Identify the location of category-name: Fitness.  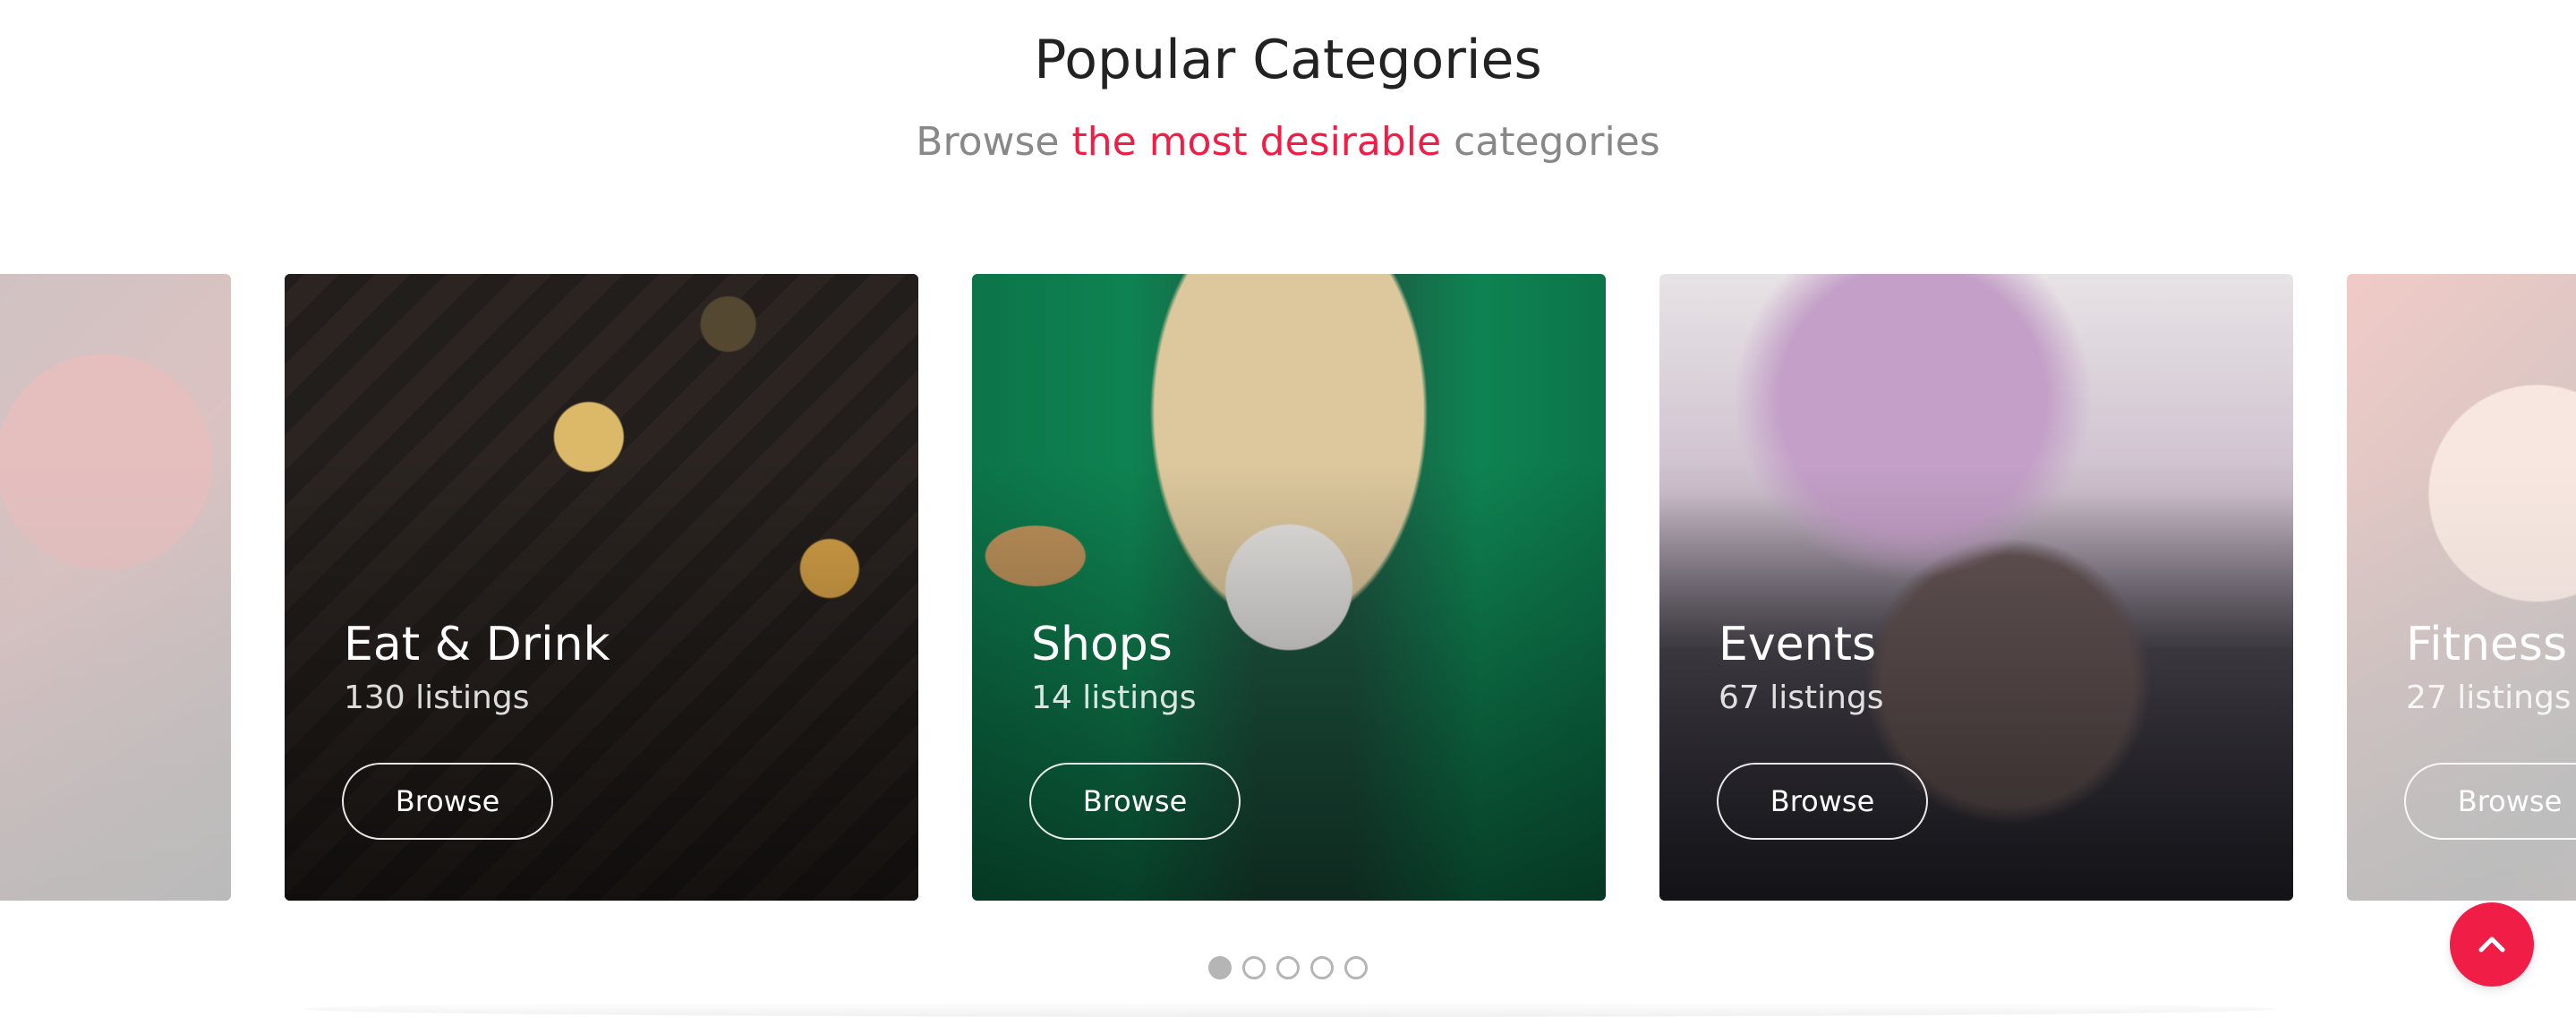
(2487, 644).